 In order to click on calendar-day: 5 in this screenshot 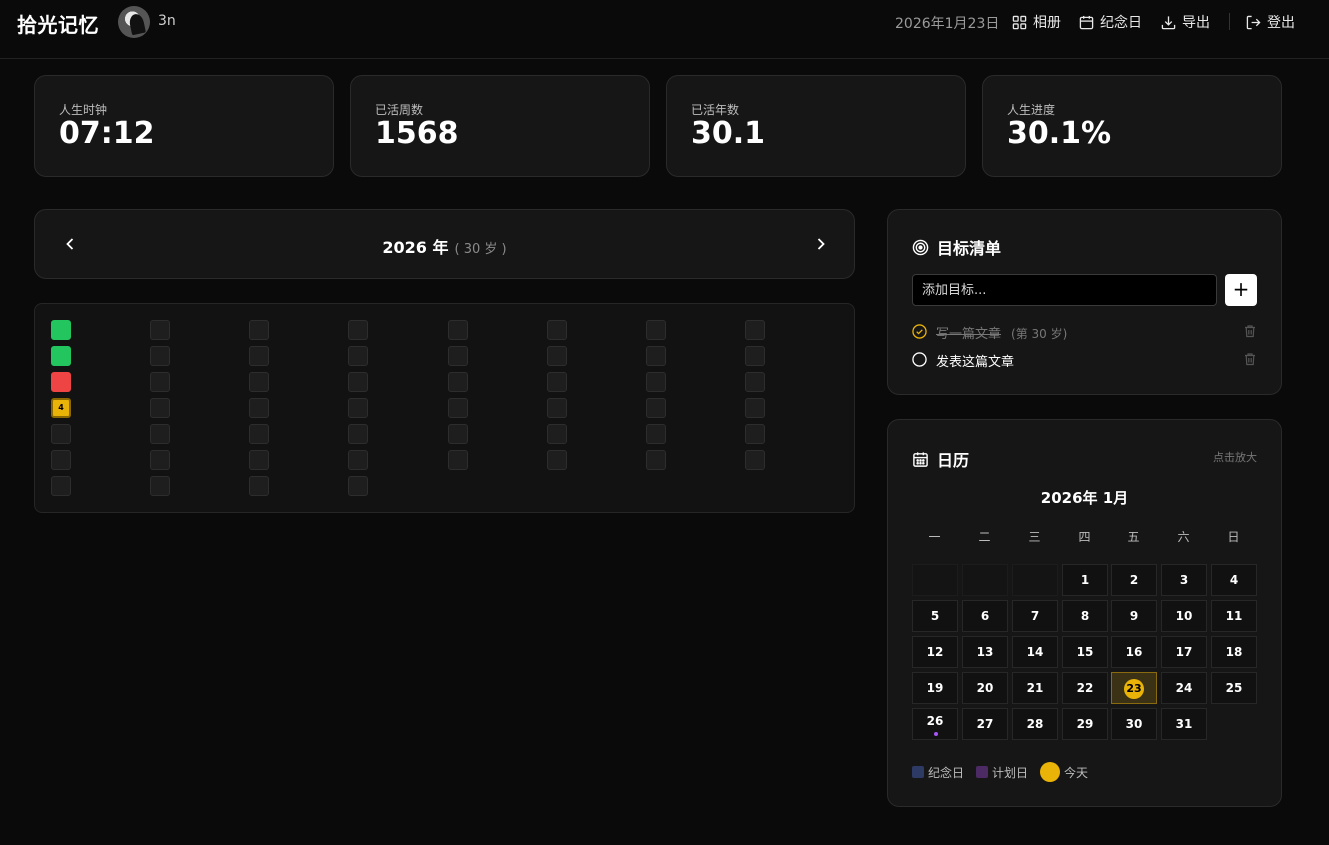, I will do `click(935, 616)`.